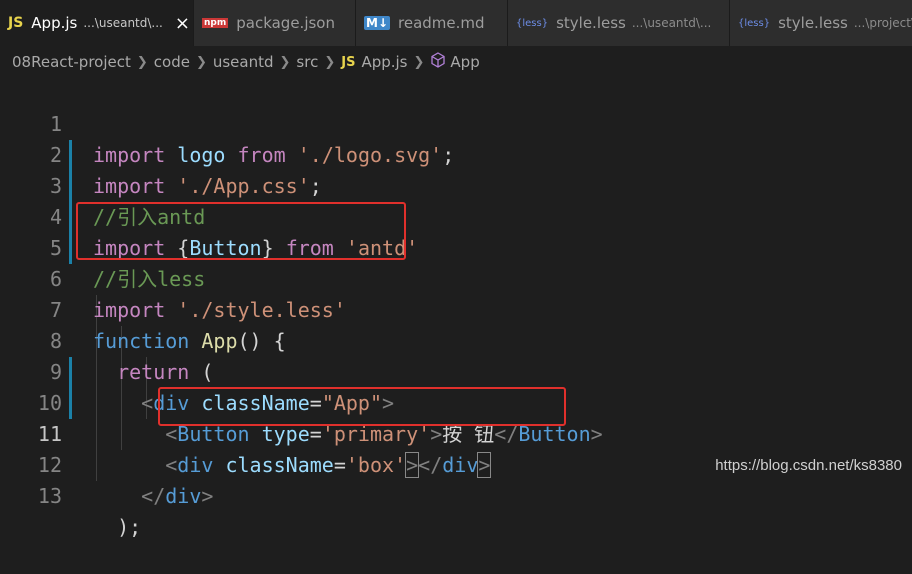  I want to click on tab-description: ...\project\src, so click(882, 23).